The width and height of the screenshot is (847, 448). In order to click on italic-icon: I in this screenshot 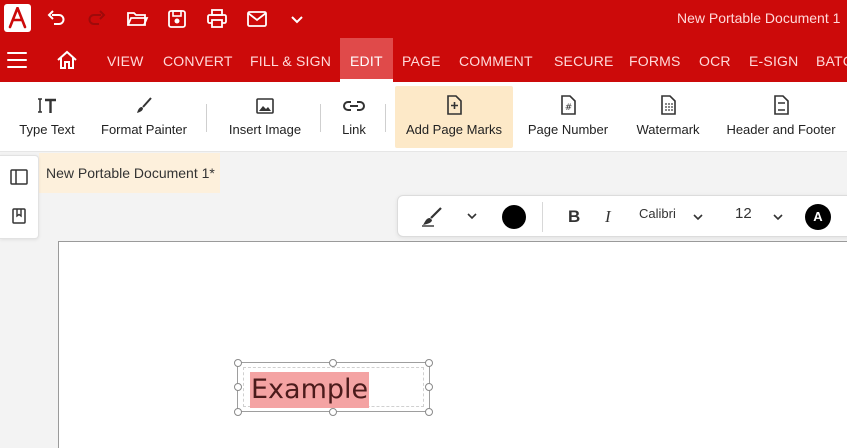, I will do `click(610, 218)`.